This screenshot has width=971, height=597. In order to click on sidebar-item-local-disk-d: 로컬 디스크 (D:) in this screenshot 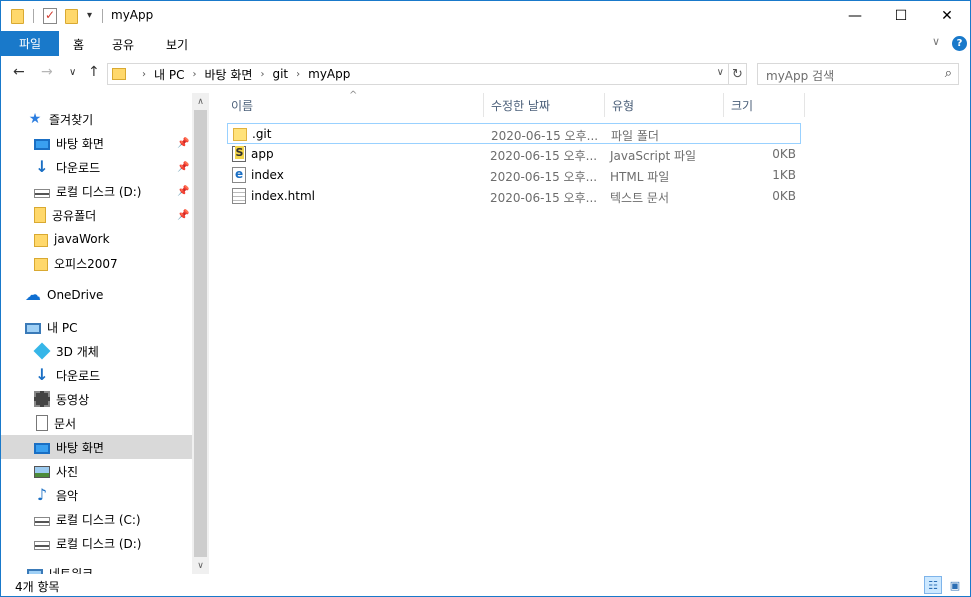, I will do `click(87, 191)`.